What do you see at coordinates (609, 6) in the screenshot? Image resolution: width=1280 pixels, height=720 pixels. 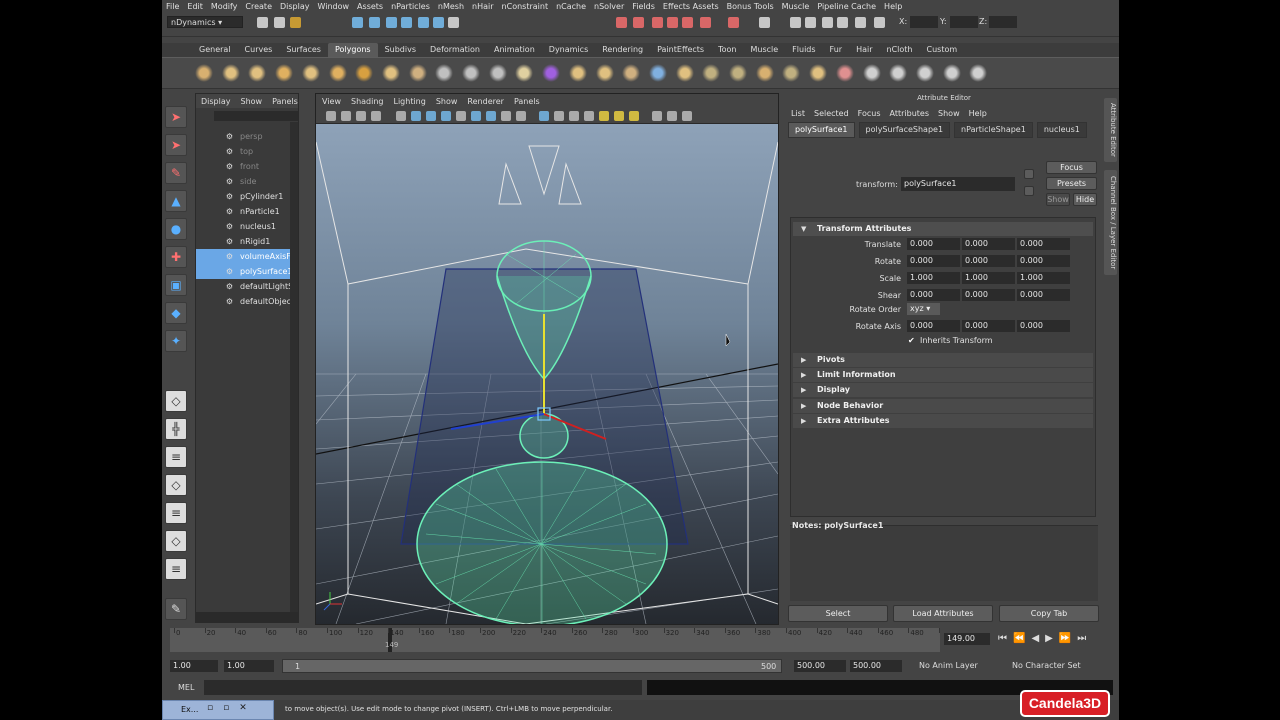 I see `menu-nsolver: nSolver` at bounding box center [609, 6].